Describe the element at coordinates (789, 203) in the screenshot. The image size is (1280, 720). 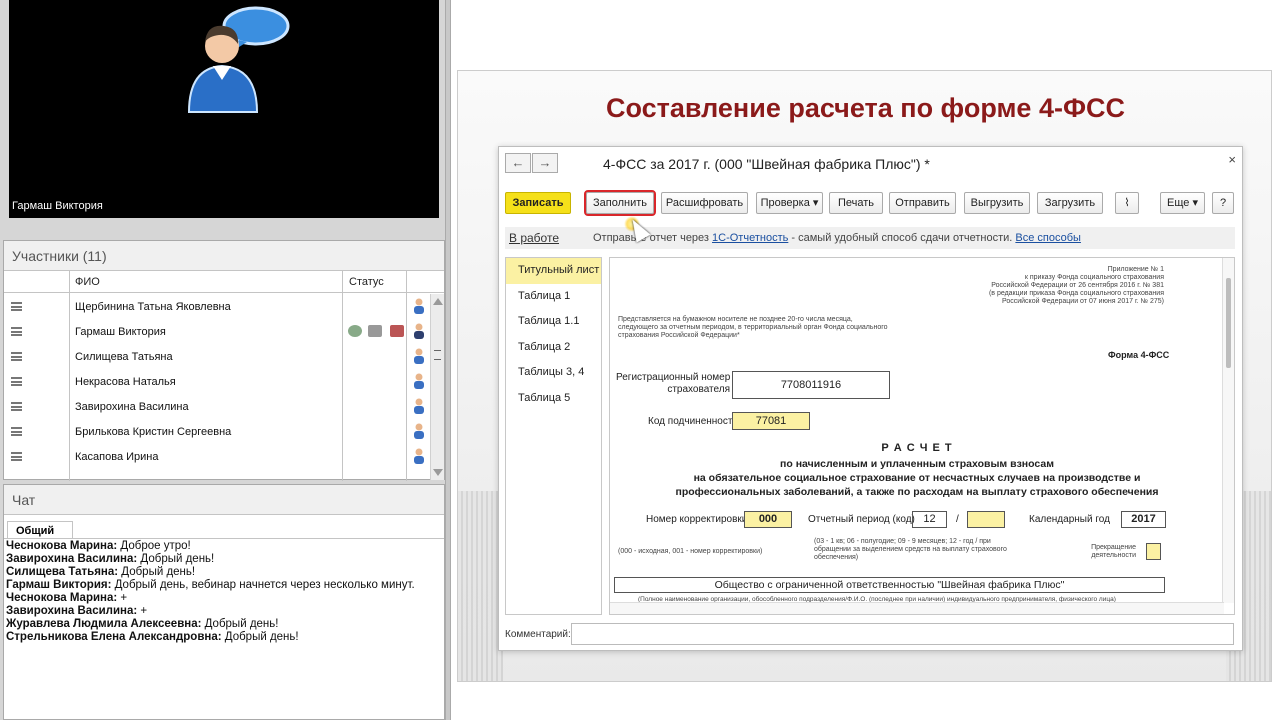
I see `check-button: Проверка ▾` at that location.